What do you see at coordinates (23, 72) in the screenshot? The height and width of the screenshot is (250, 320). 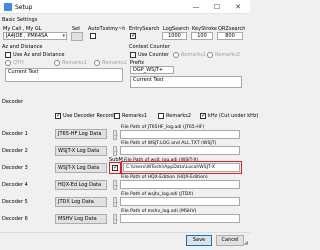 I see `az-current-text-label: Current Text` at bounding box center [23, 72].